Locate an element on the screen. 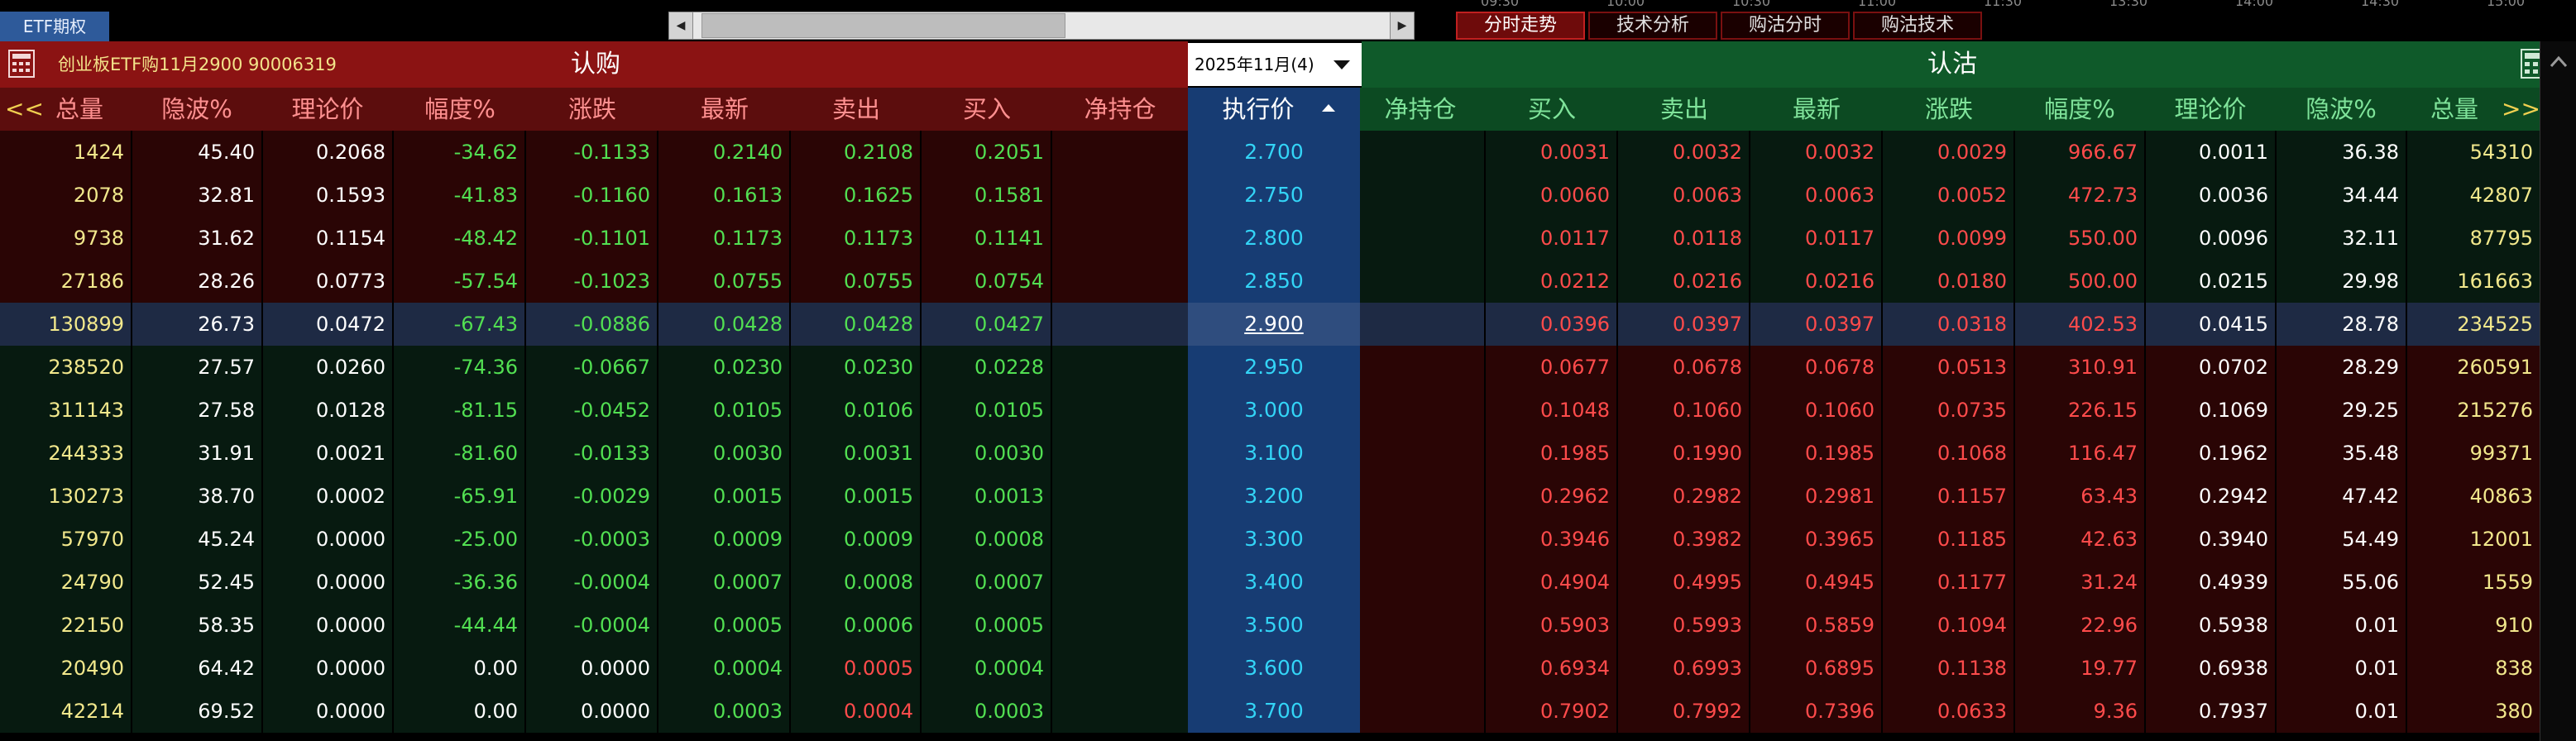  put-pct-cell: 550.00 is located at coordinates (2079, 239).